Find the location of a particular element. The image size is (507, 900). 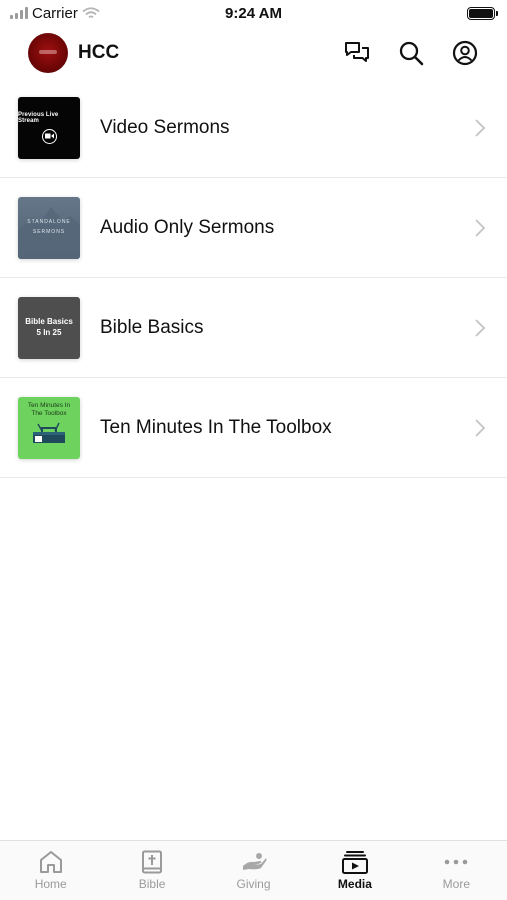

tab-giving: Giving is located at coordinates (253, 870).